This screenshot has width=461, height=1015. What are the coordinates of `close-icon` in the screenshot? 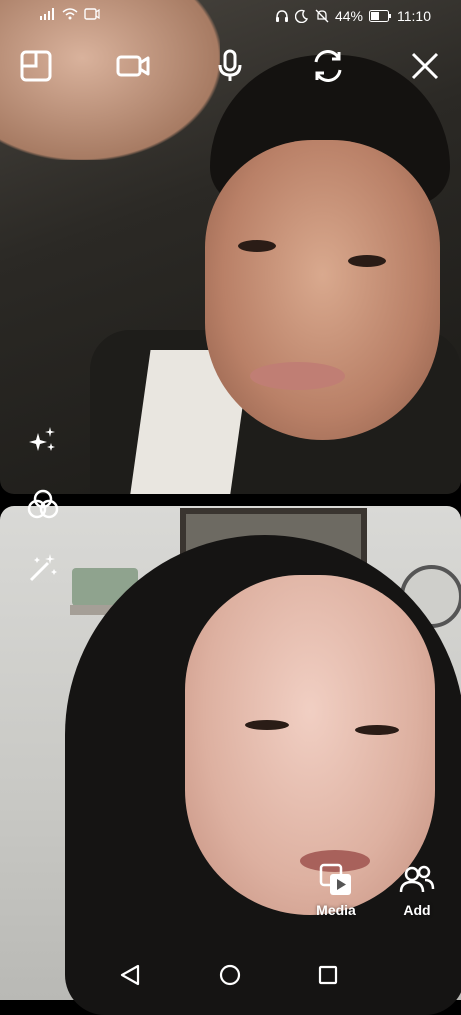 It's located at (425, 66).